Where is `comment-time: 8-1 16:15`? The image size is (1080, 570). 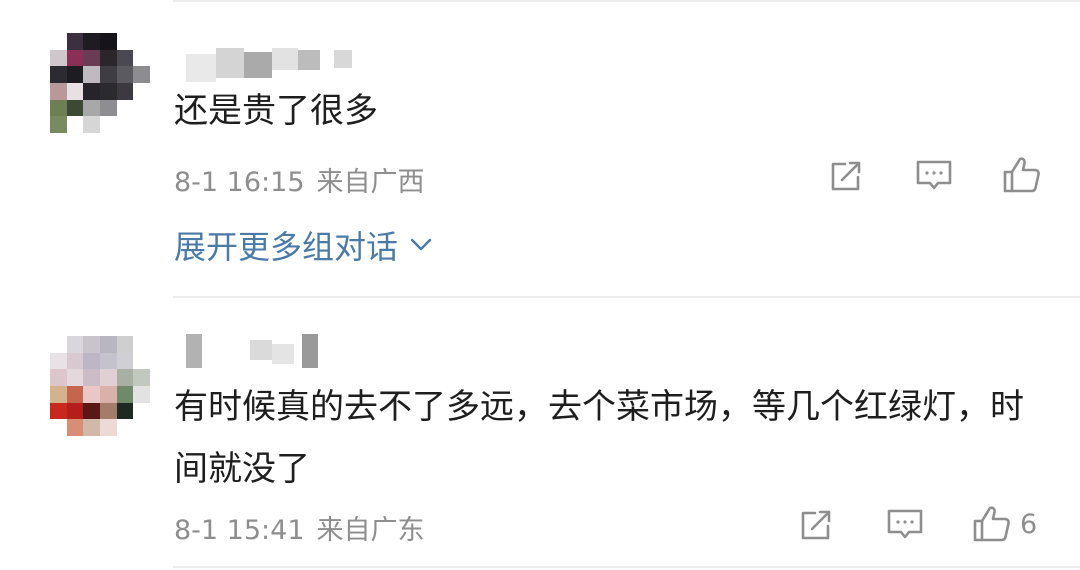 comment-time: 8-1 16:15 is located at coordinates (239, 182).